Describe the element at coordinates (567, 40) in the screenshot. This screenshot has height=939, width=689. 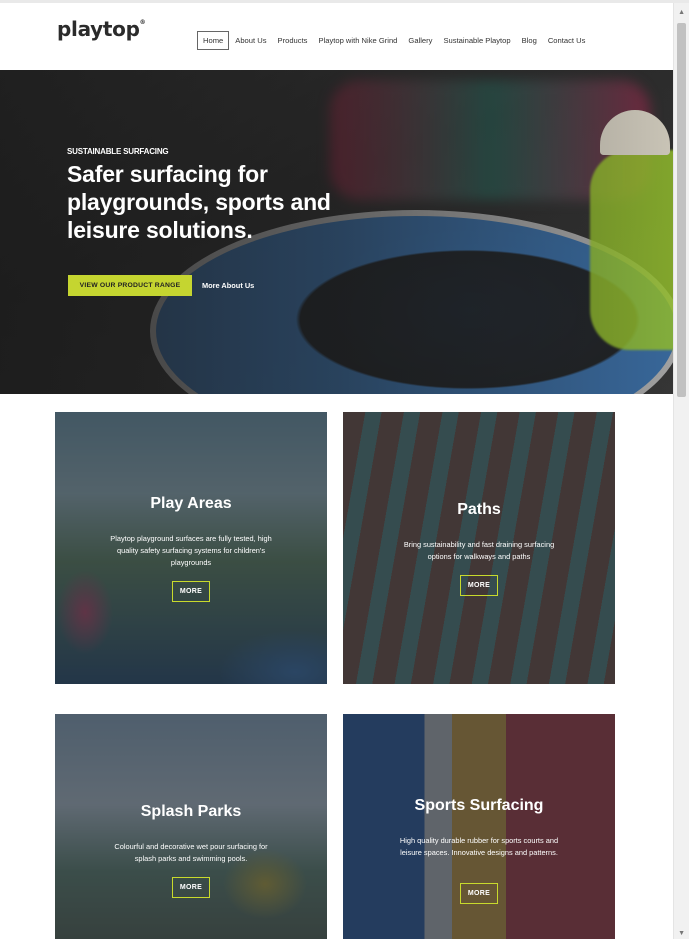
I see `nav-item-contact-us: Contact Us` at that location.